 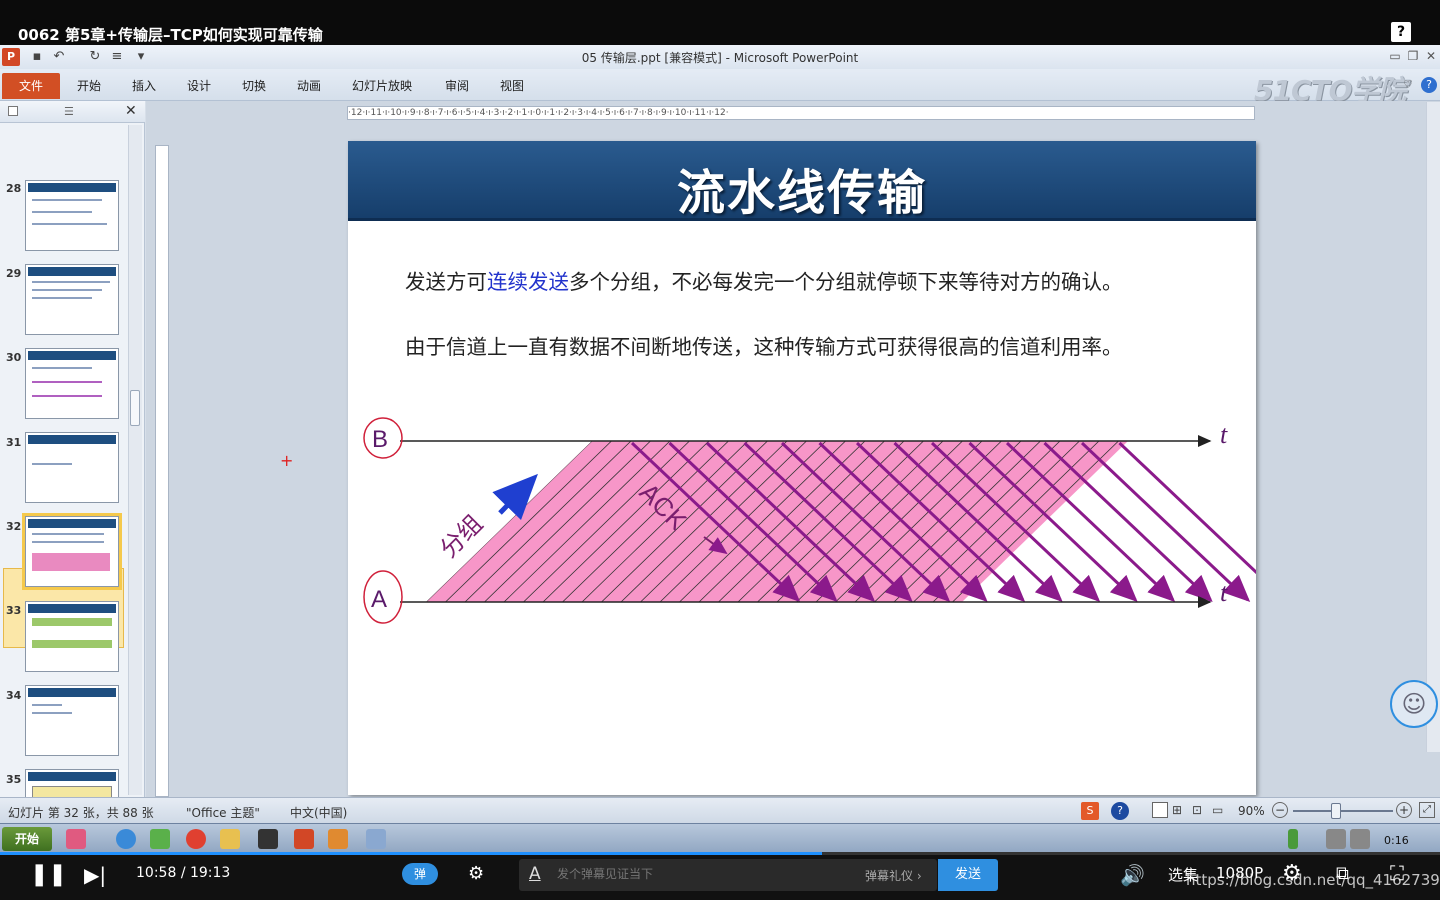 I want to click on chrome-icon, so click(x=196, y=839).